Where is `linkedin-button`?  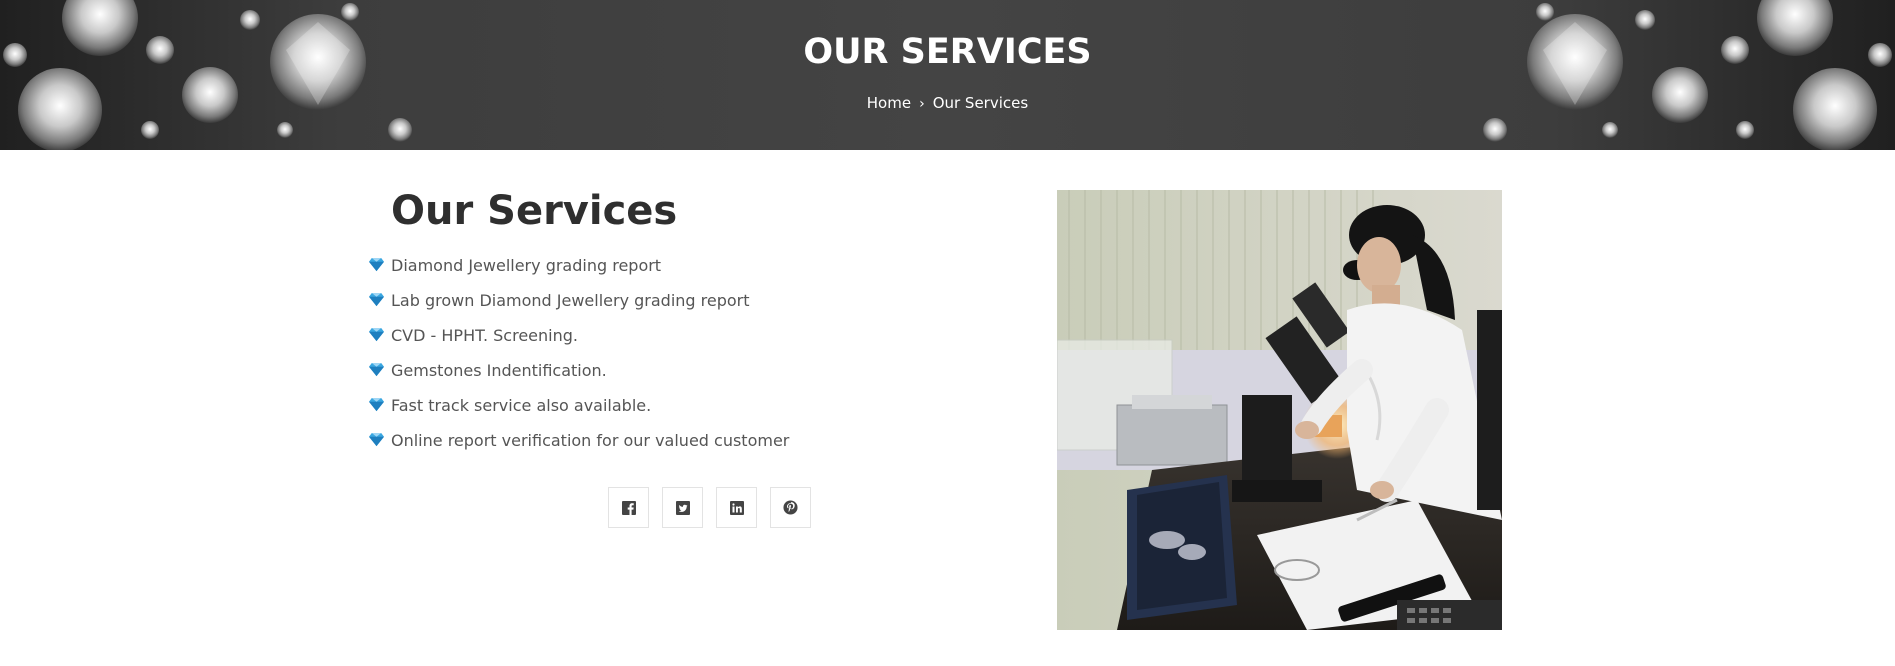 linkedin-button is located at coordinates (736, 507).